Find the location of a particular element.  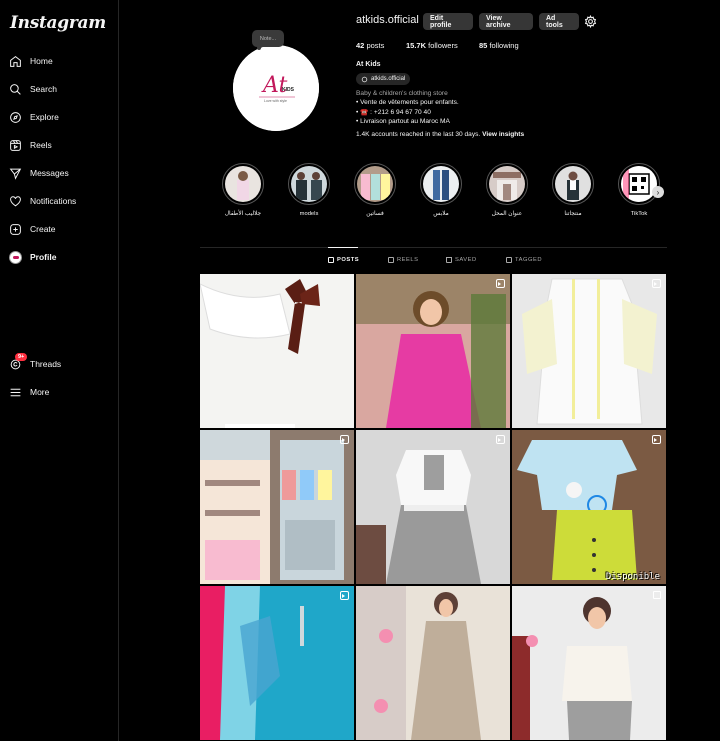

highlight-item: models is located at coordinates (309, 190).